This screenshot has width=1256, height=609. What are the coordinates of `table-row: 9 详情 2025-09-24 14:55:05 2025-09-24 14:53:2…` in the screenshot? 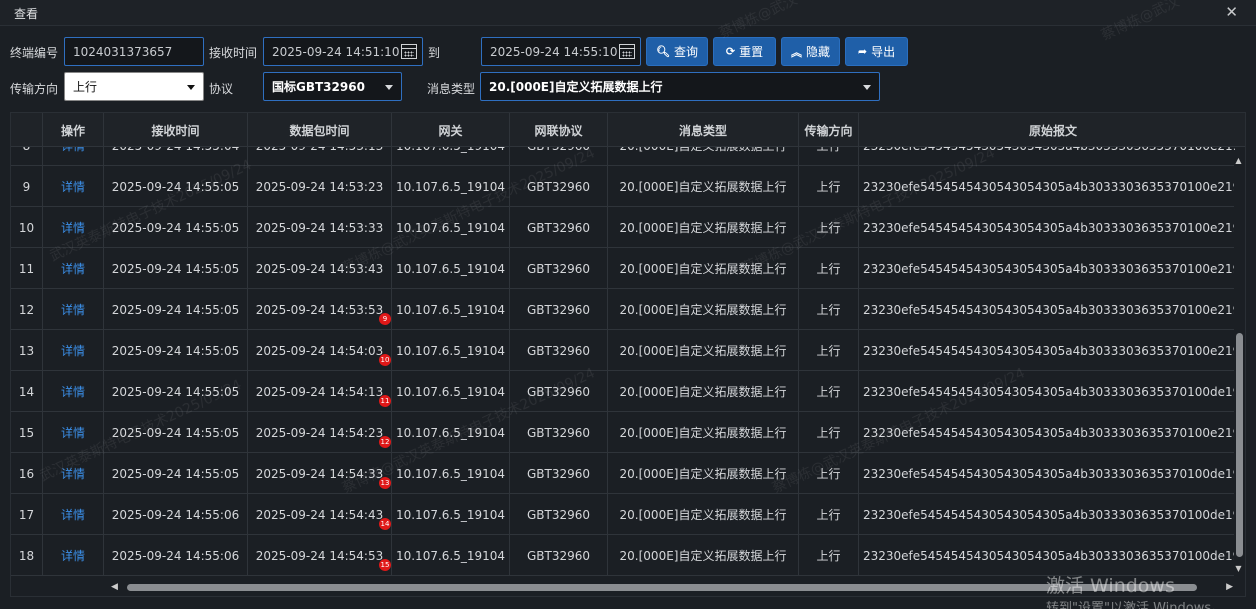 It's located at (623, 186).